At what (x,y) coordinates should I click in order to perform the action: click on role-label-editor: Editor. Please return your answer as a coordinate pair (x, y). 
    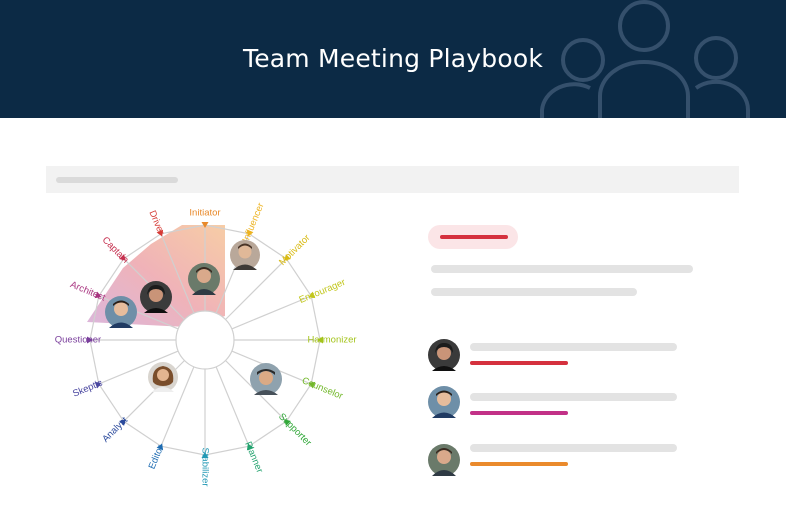
    Looking at the image, I should click on (157, 457).